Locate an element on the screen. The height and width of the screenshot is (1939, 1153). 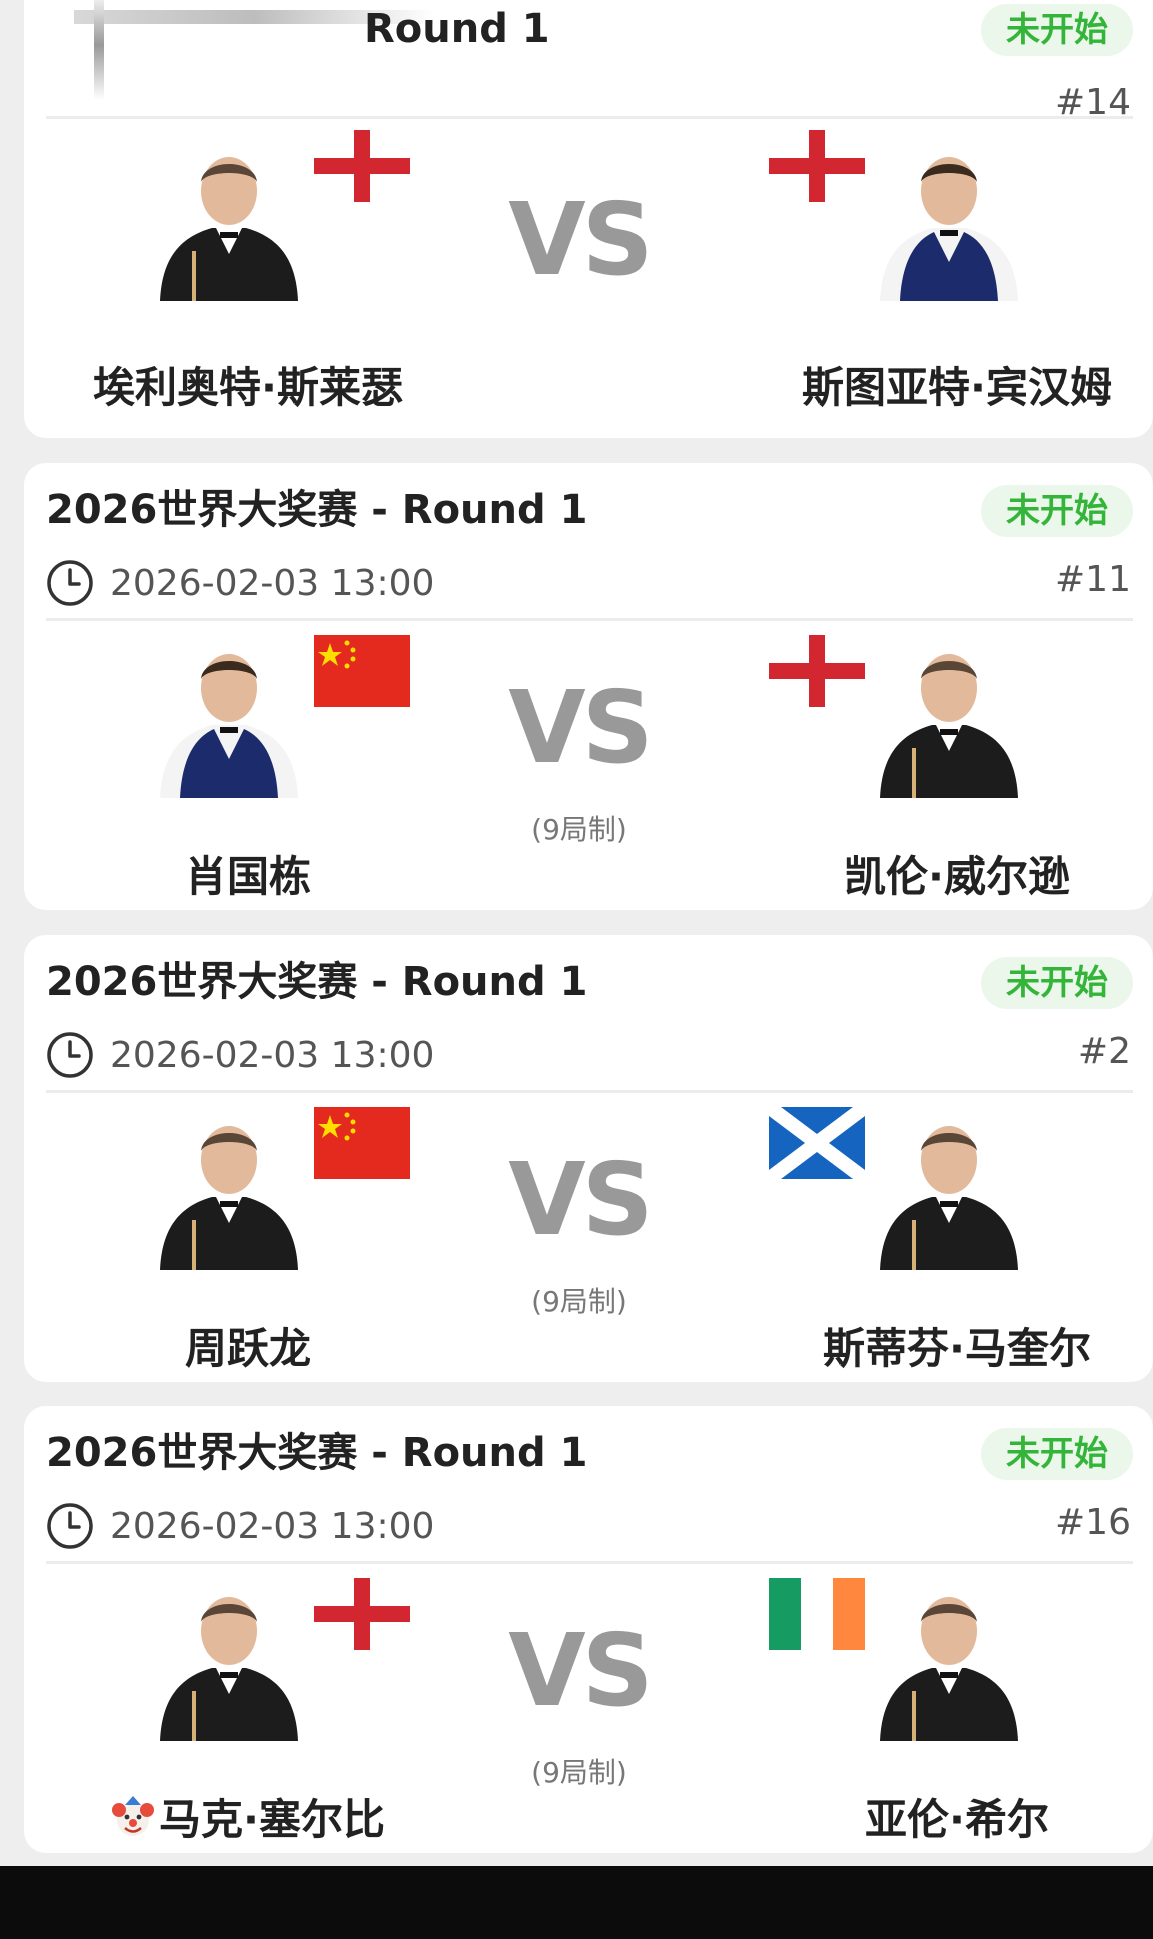
match-number: #16 is located at coordinates (1093, 1522).